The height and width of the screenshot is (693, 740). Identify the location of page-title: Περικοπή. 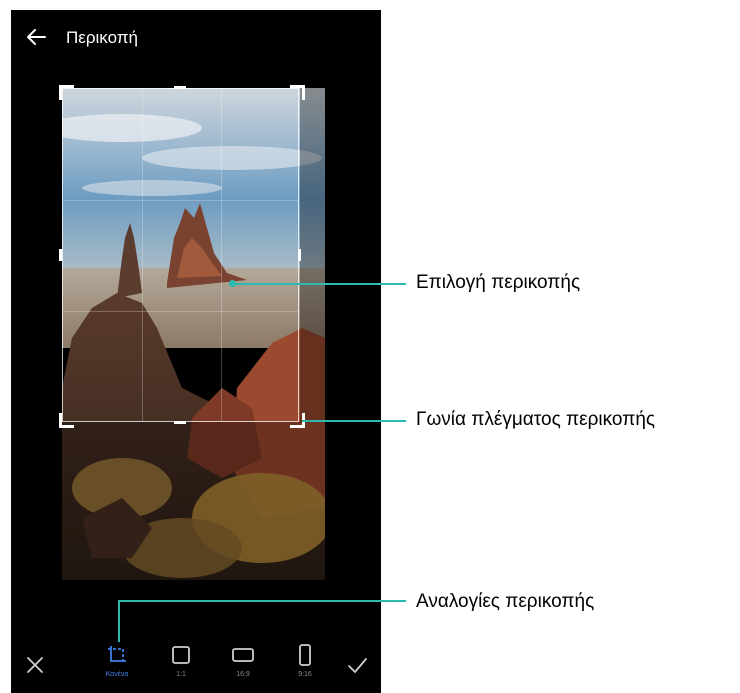
(102, 37).